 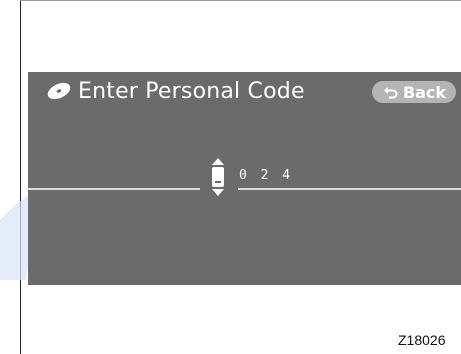 I want to click on figure-border-top, so click(x=240, y=0).